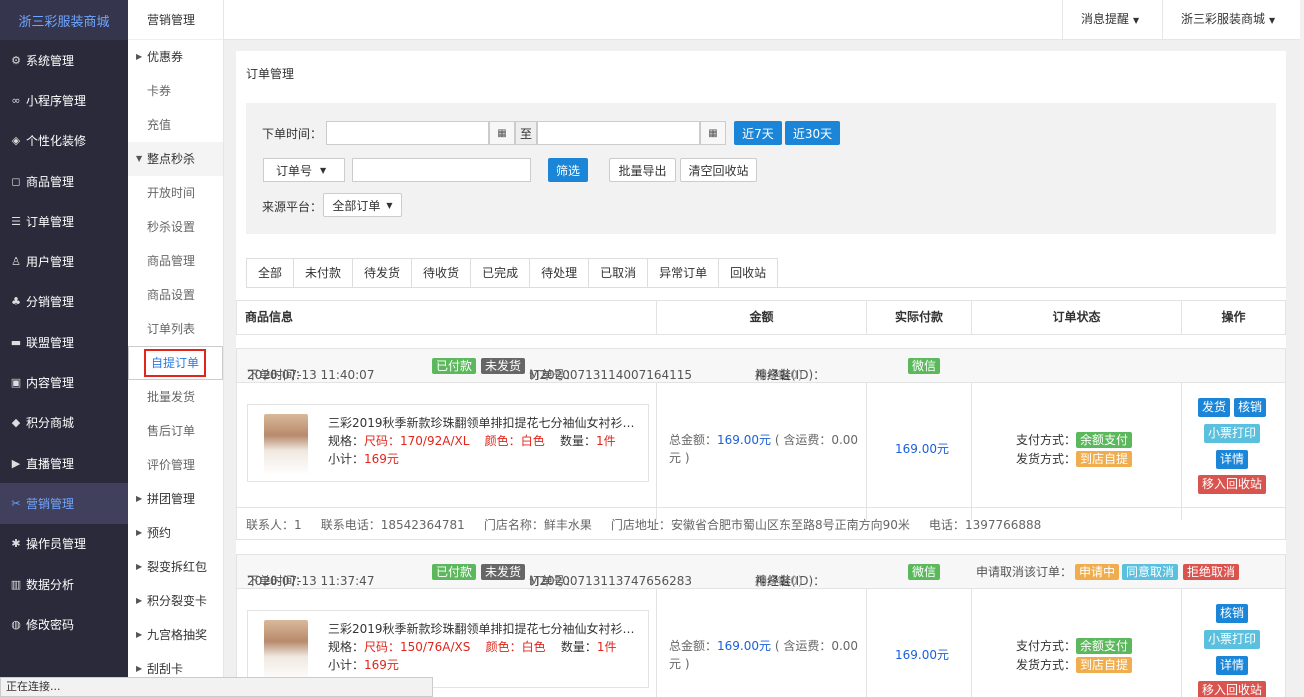  Describe the element at coordinates (175, 635) in the screenshot. I see `sub-nav-item-17: ▶ 九宫格抽奖` at that location.